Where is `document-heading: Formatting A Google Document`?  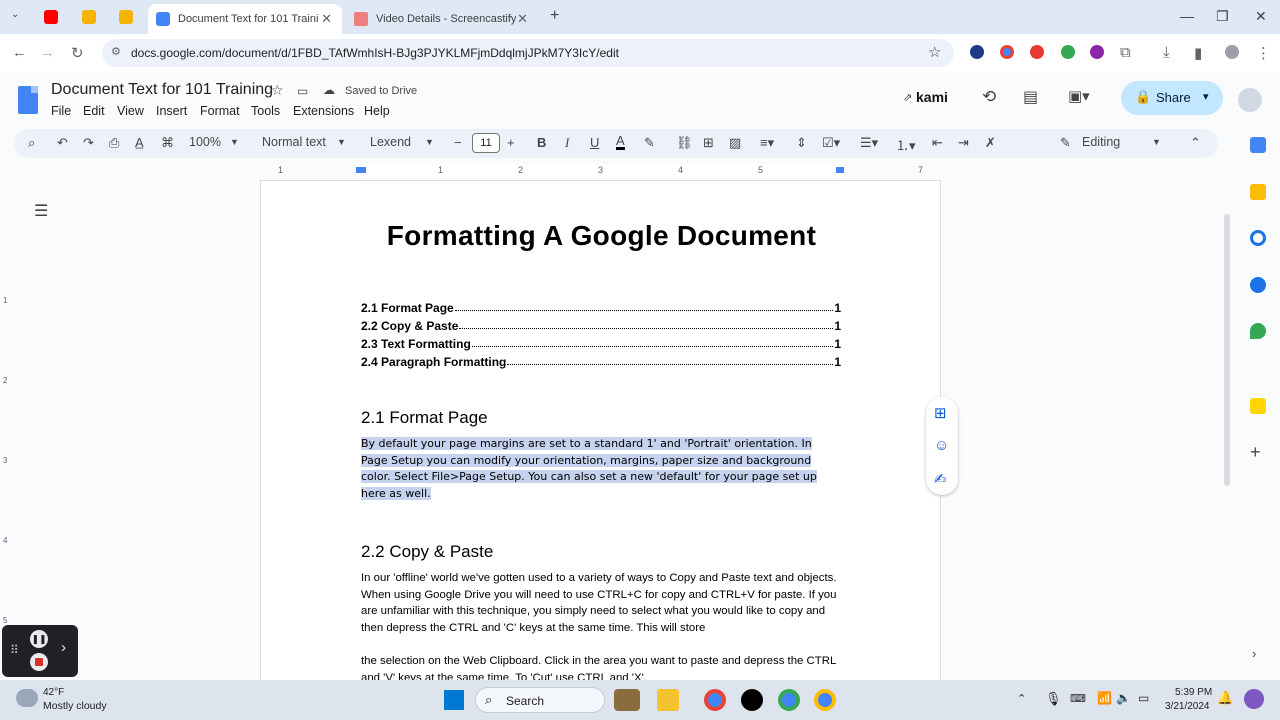 document-heading: Formatting A Google Document is located at coordinates (601, 236).